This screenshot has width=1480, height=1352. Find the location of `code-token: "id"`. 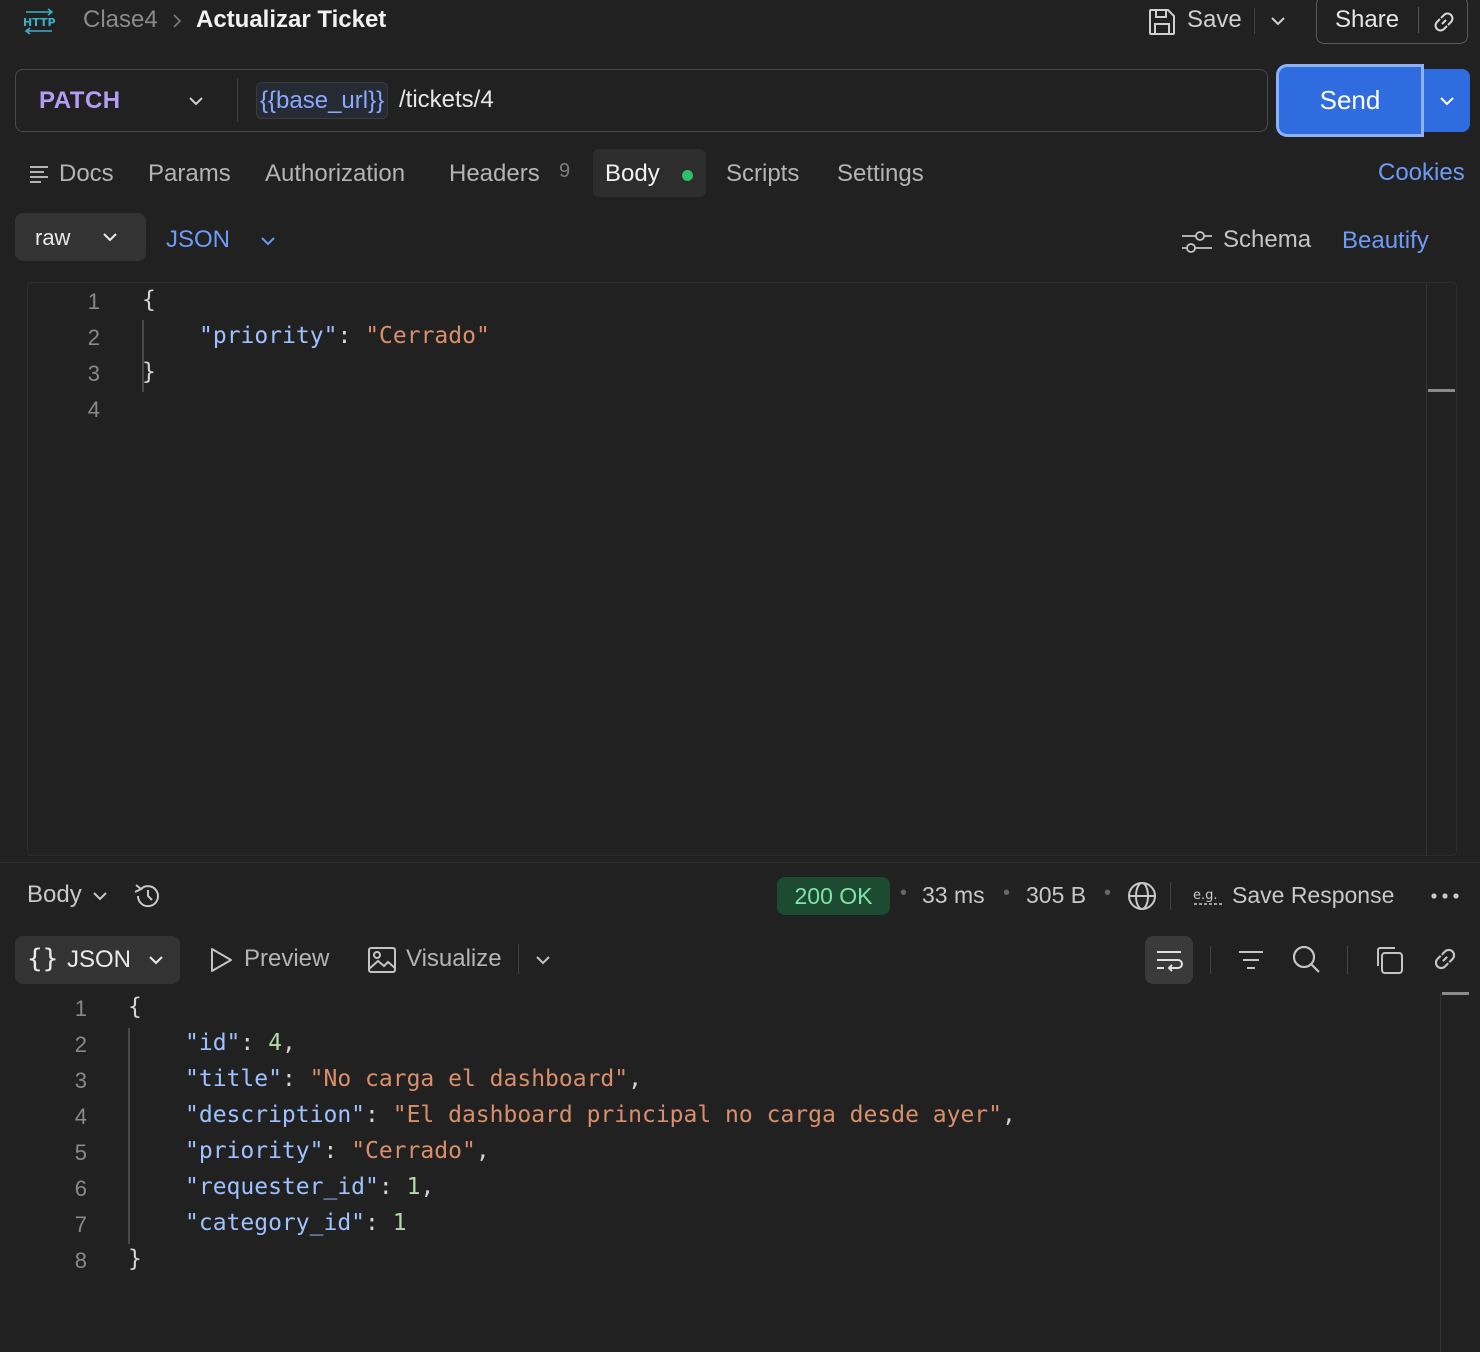

code-token: "id" is located at coordinates (213, 1043).